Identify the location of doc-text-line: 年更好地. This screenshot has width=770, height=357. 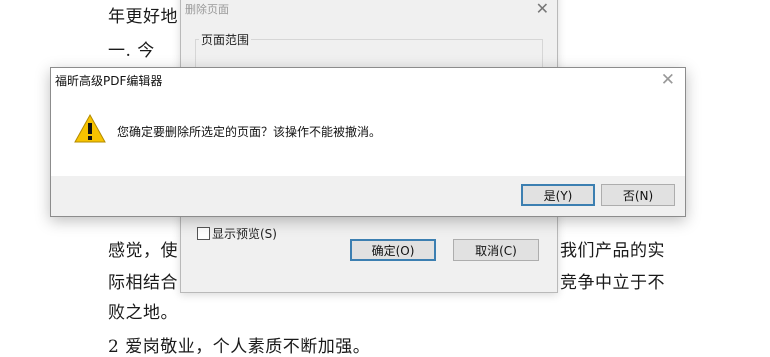
(143, 17).